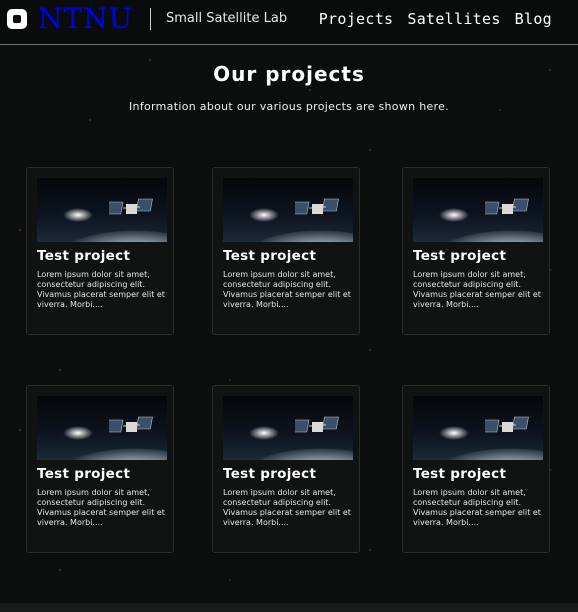  I want to click on nav-projects-link: Projects, so click(356, 19).